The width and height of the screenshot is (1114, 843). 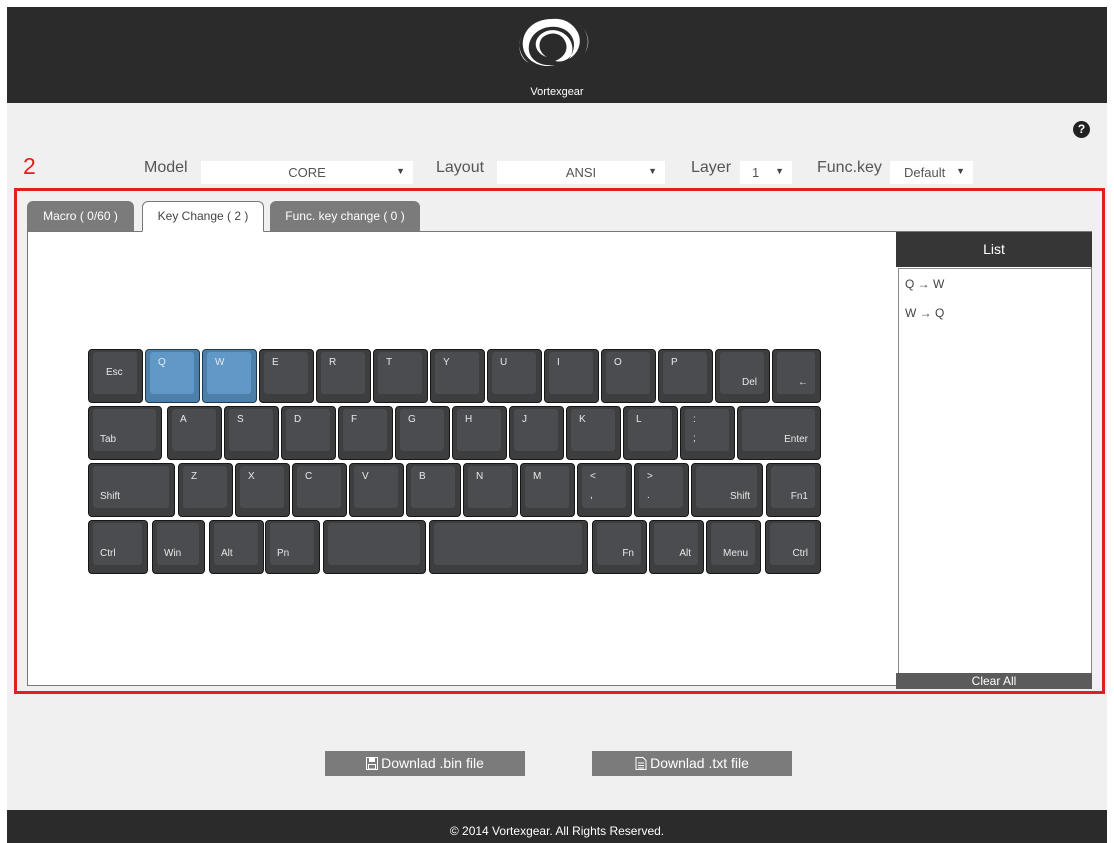 I want to click on key-h: H, so click(x=479, y=433).